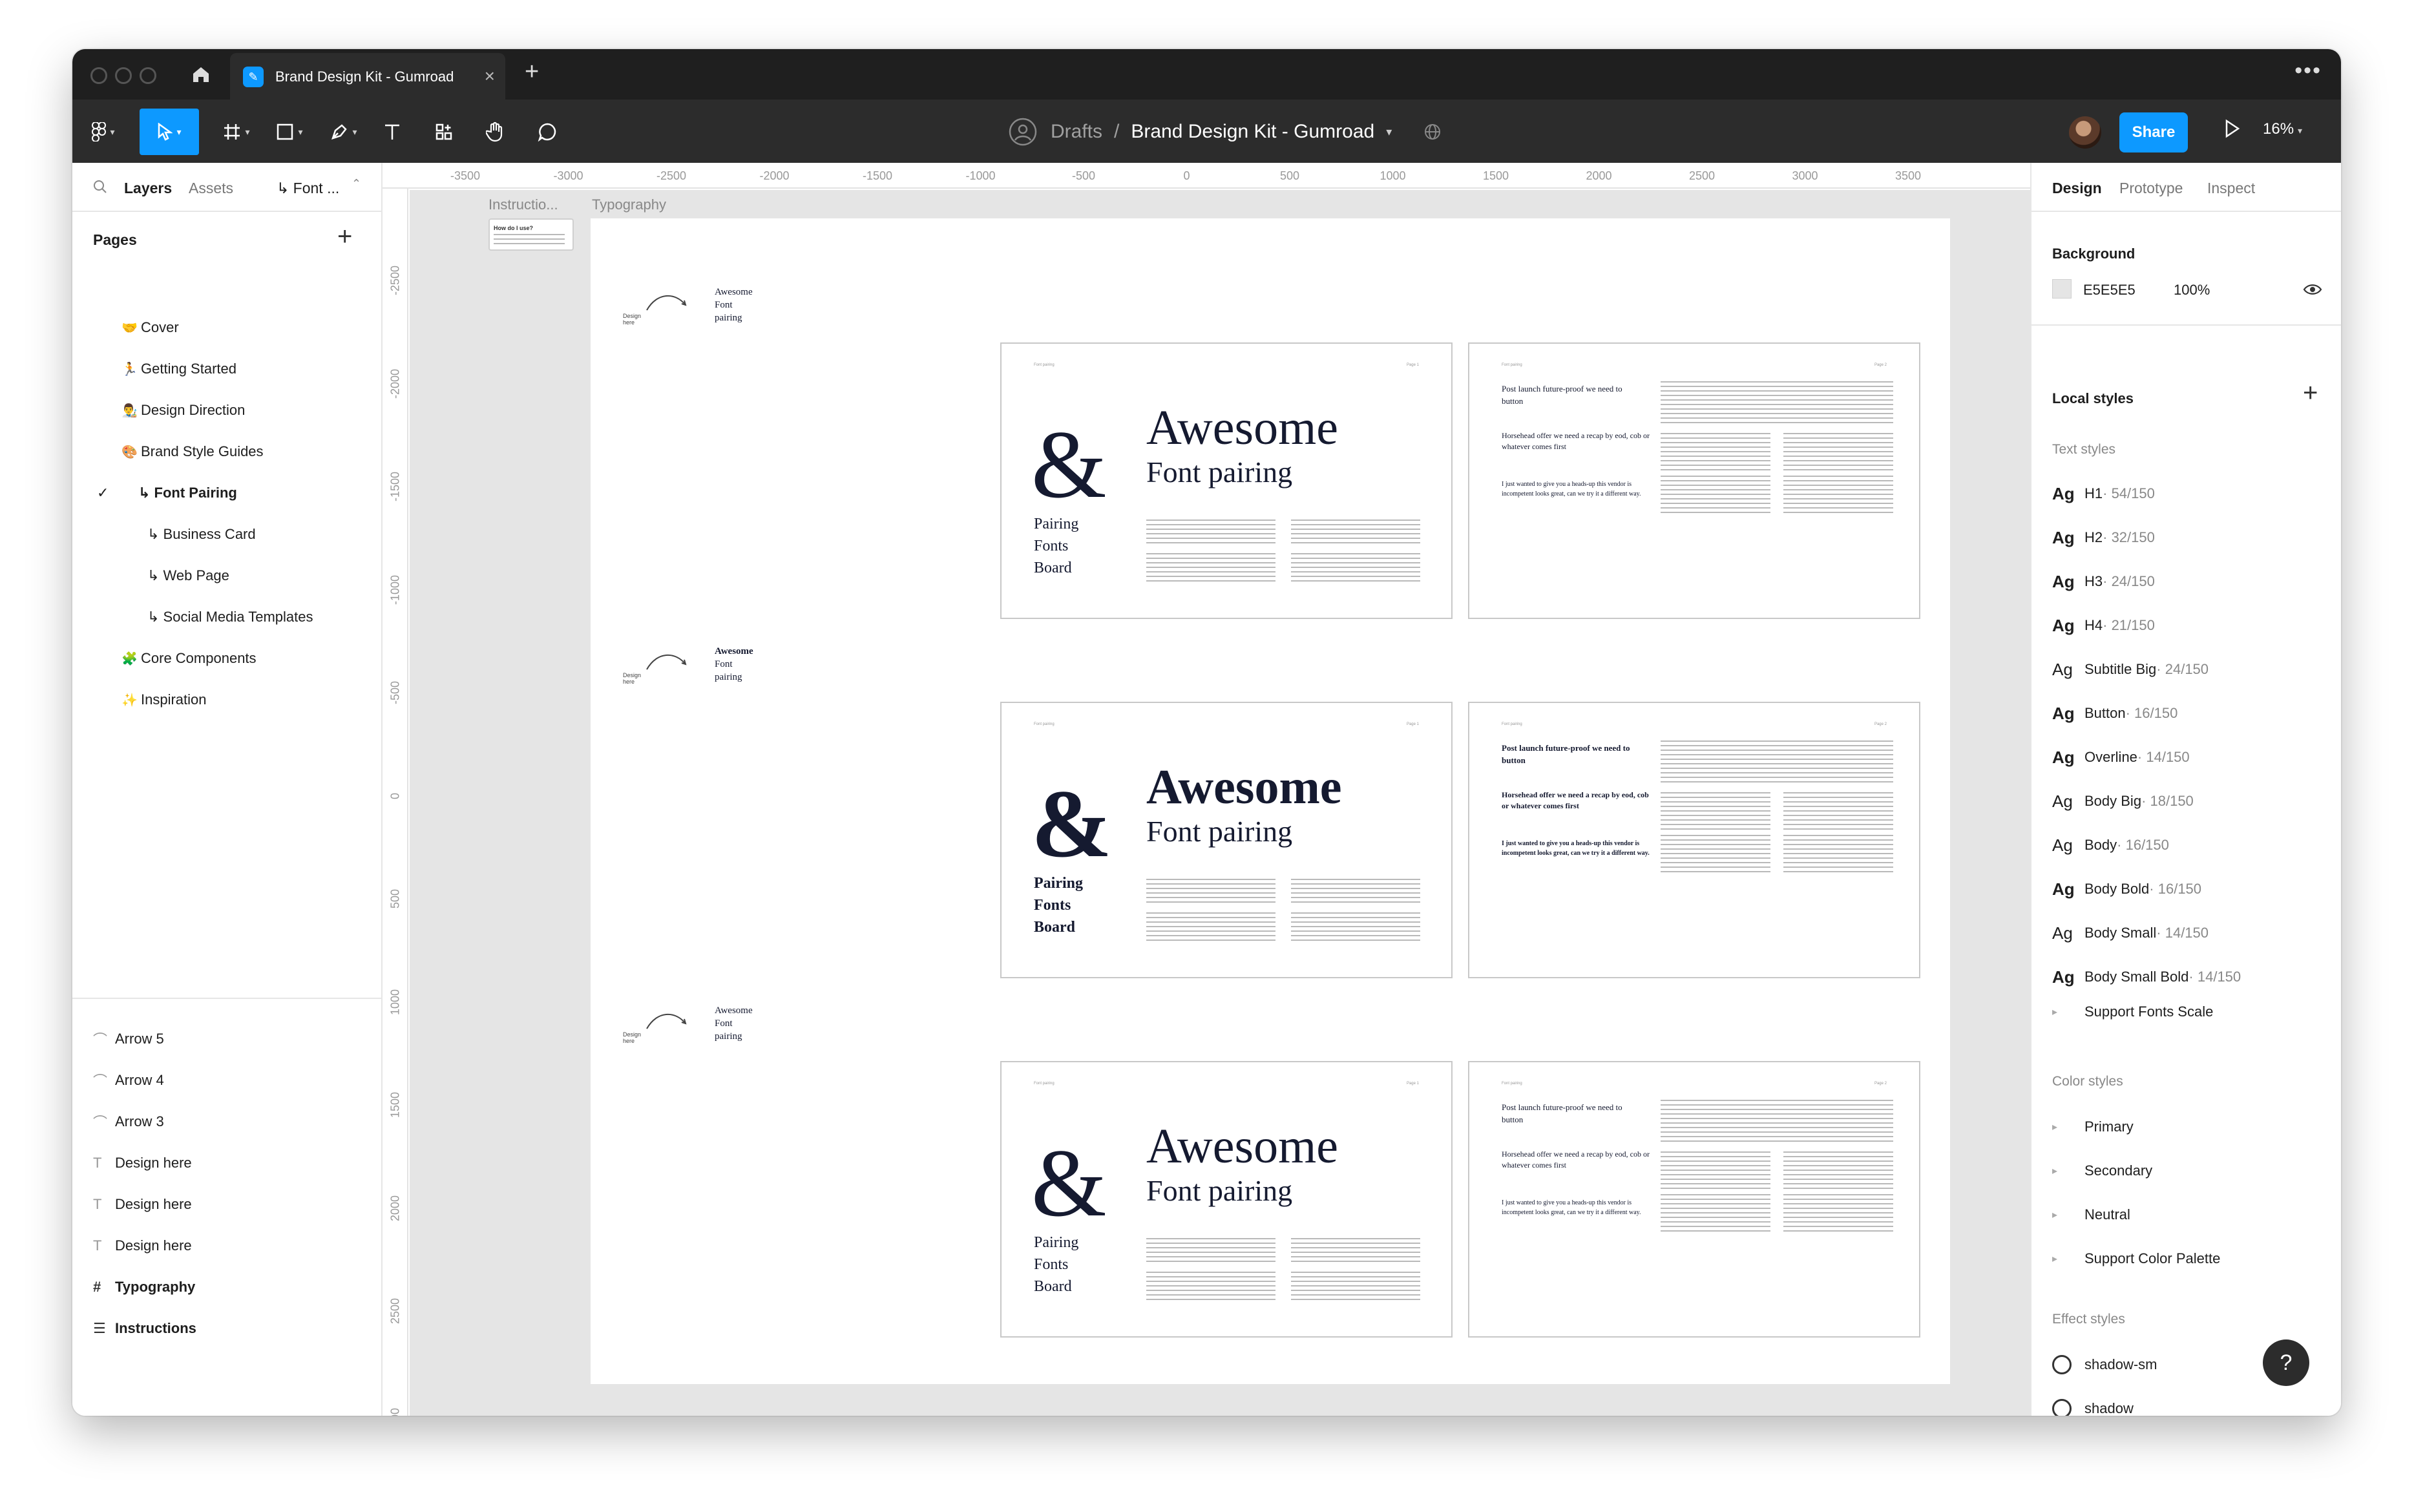  Describe the element at coordinates (123, 76) in the screenshot. I see `minimize-window-control` at that location.